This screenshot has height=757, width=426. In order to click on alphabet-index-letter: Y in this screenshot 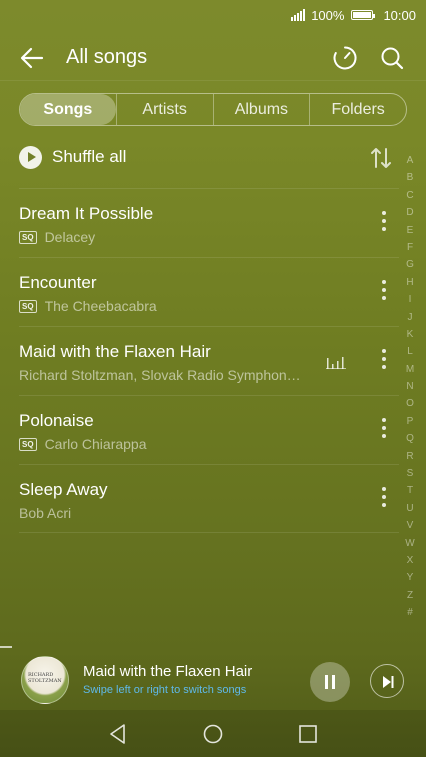, I will do `click(410, 577)`.